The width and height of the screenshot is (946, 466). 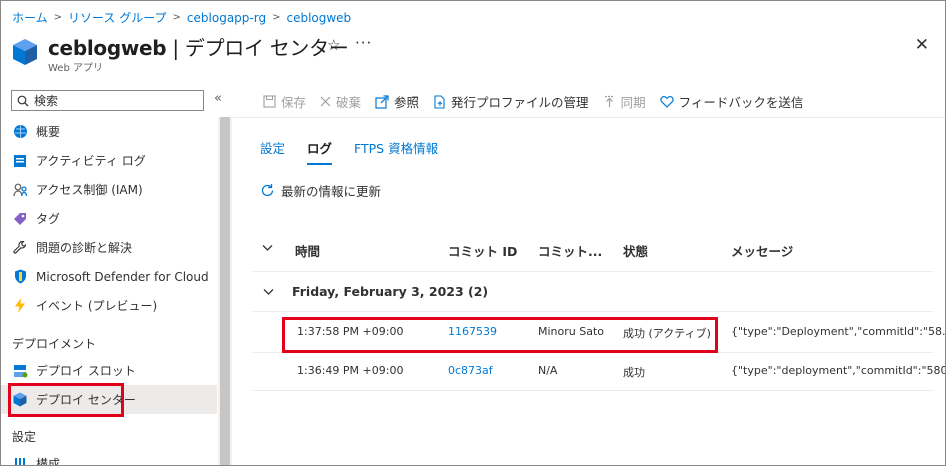 I want to click on sidebar-item-diagnose: 問題の診断と解決, so click(x=109, y=247).